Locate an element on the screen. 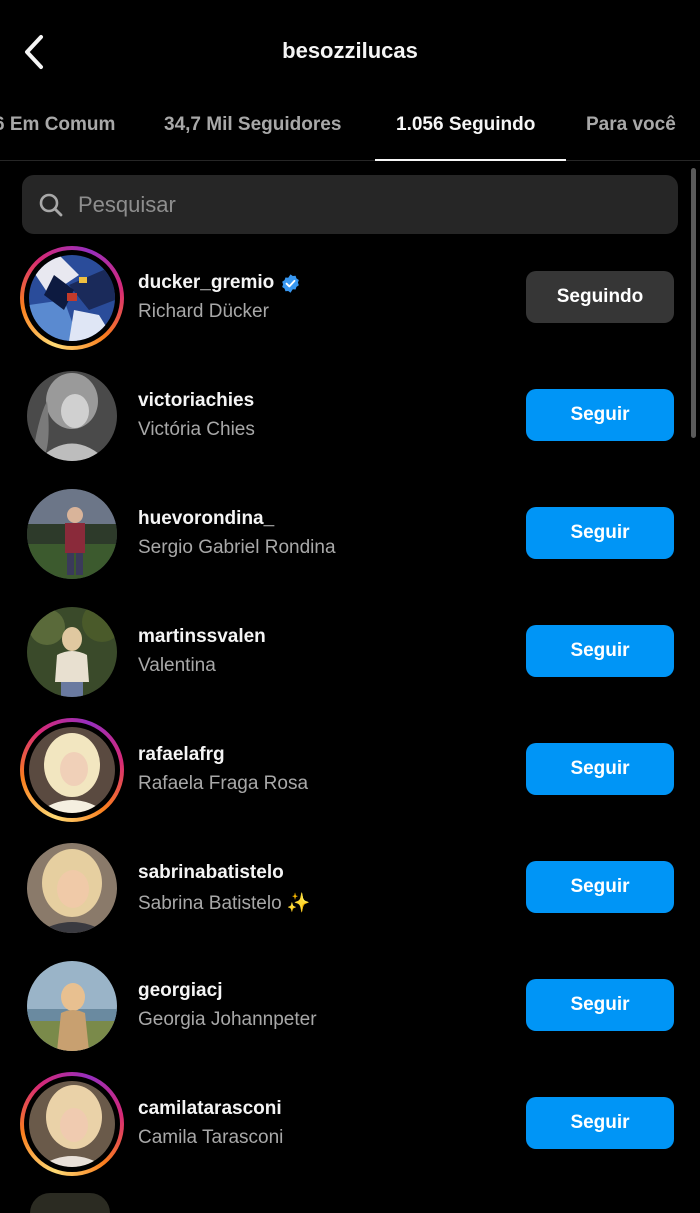 This screenshot has width=700, height=1213. header: besozzilucas is located at coordinates (350, 50).